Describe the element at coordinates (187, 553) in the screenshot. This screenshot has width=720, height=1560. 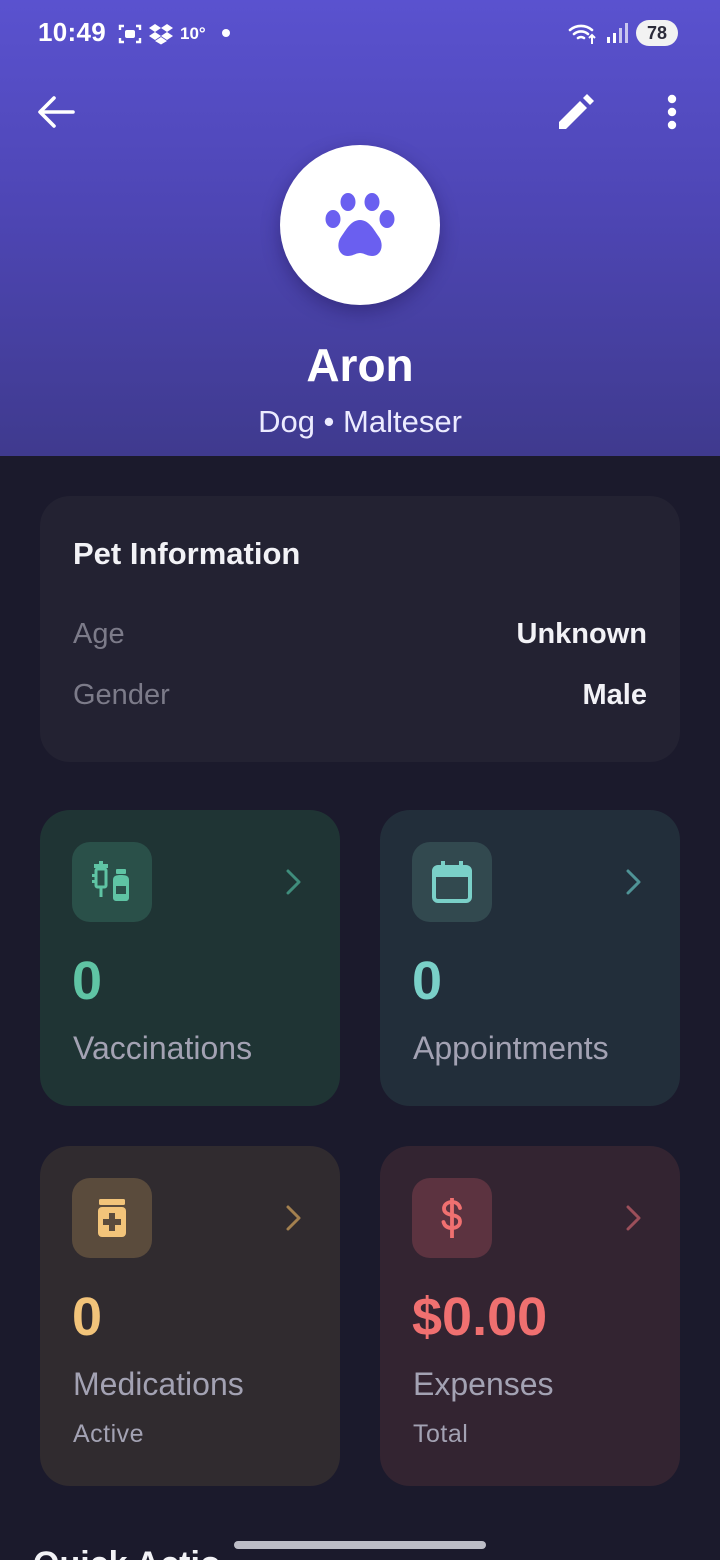
I see `card-title: Pet Information` at that location.